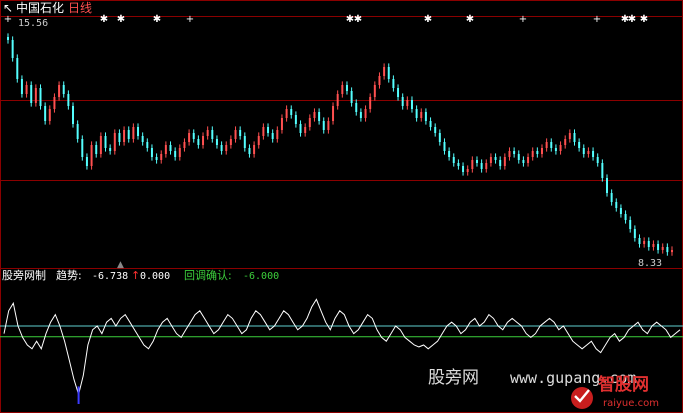 This screenshot has height=413, width=683. Describe the element at coordinates (33, 23) in the screenshot. I see `high-price-label: 15.56` at that location.